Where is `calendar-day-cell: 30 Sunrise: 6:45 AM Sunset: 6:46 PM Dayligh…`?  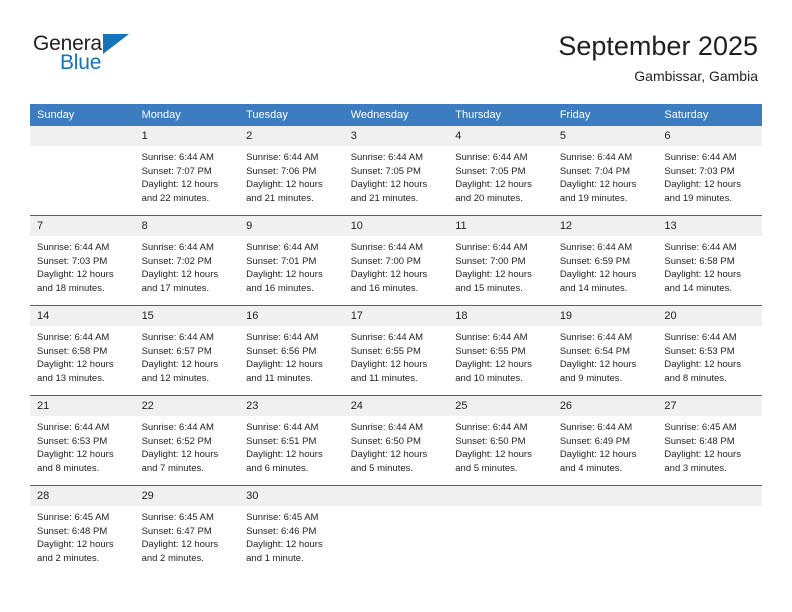 calendar-day-cell: 30 Sunrise: 6:45 AM Sunset: 6:46 PM Dayligh… is located at coordinates (291, 530).